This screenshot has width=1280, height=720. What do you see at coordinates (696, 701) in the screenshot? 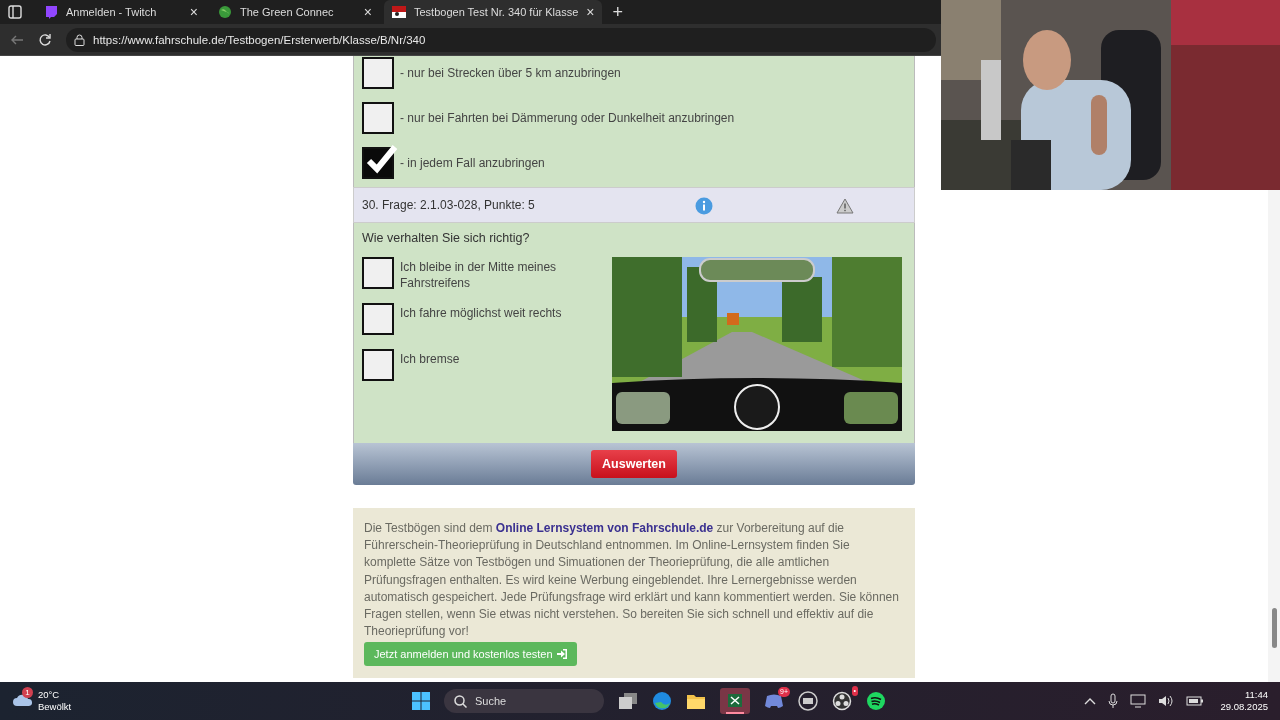
I see `folder-icon` at bounding box center [696, 701].